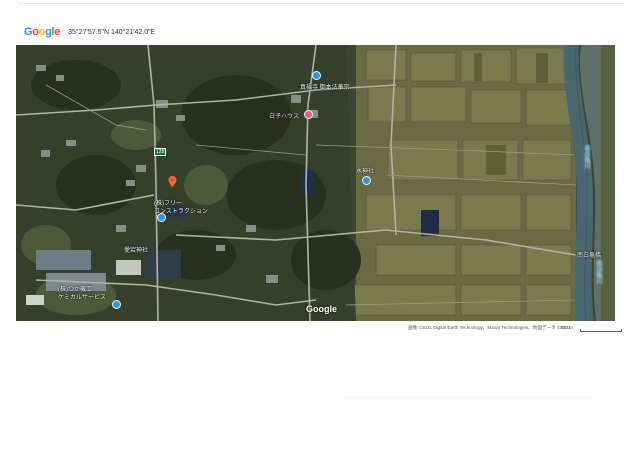 The width and height of the screenshot is (640, 452). Describe the element at coordinates (161, 217) in the screenshot. I see `company-poi-icon` at that location.